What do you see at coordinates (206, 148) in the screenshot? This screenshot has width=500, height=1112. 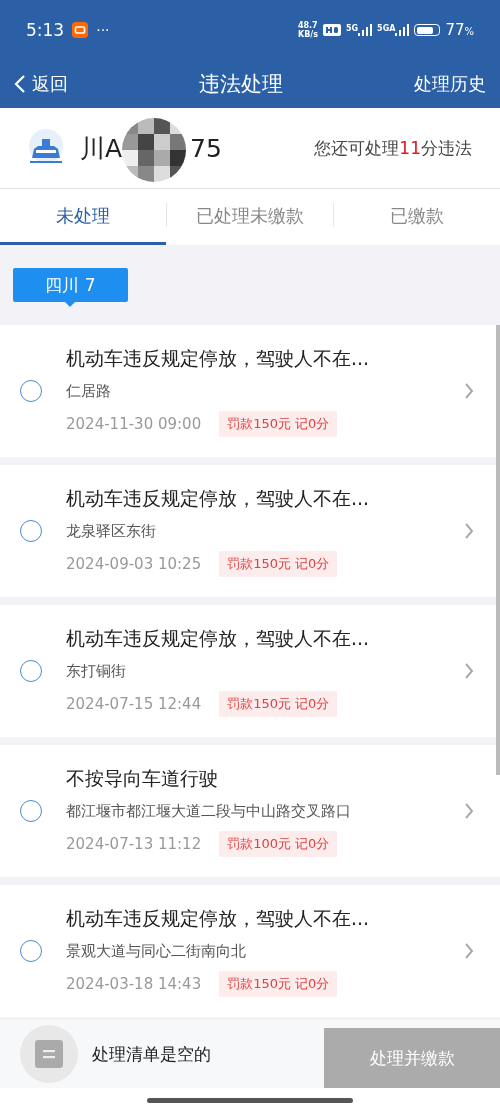 I see `plate-number-text: 75` at bounding box center [206, 148].